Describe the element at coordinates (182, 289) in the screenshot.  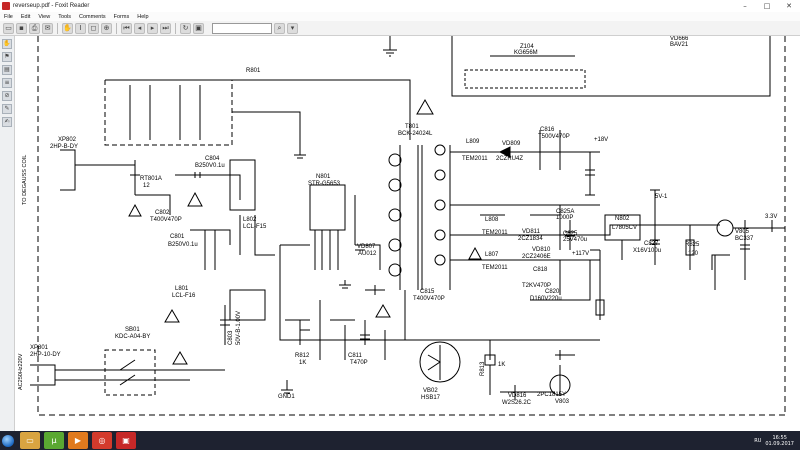
I see `l801-label: L801` at that location.